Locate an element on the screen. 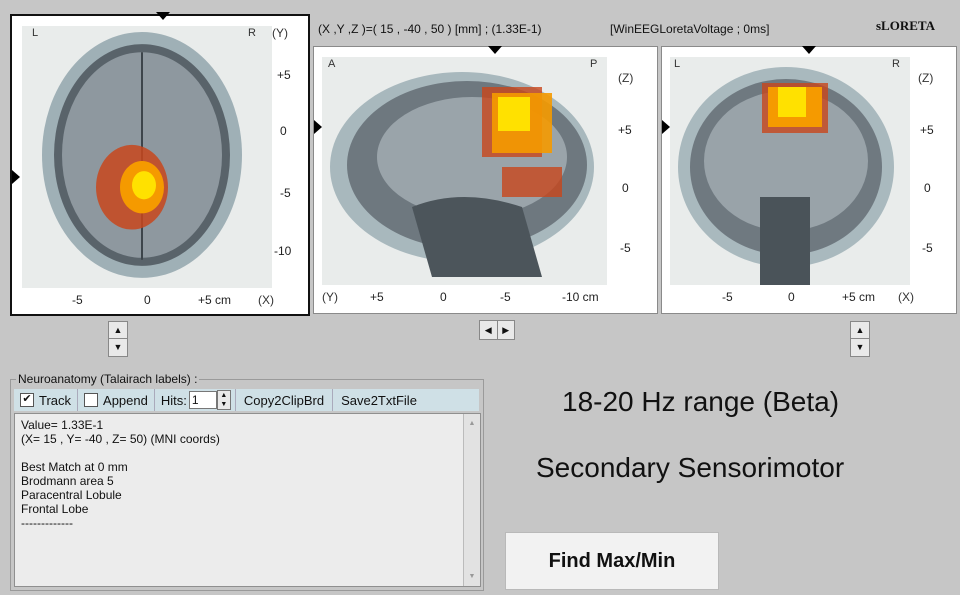 Image resolution: width=960 pixels, height=595 pixels. scroll-up-icon: ▲ is located at coordinates (472, 423).